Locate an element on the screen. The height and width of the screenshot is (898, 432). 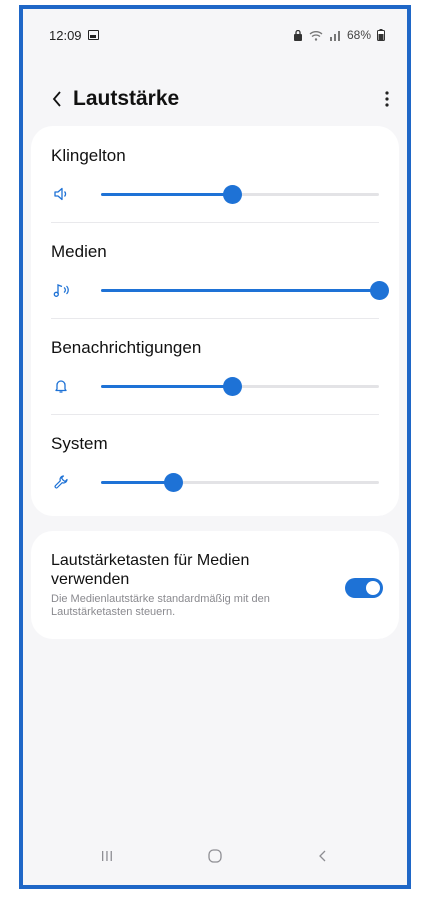
volume-slider-system is located at coordinates (240, 482).